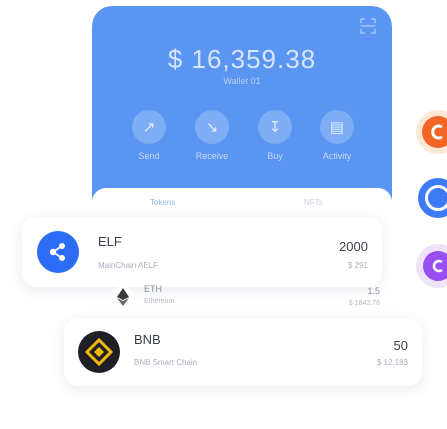  I want to click on receive-button: ↘ Receive, so click(212, 135).